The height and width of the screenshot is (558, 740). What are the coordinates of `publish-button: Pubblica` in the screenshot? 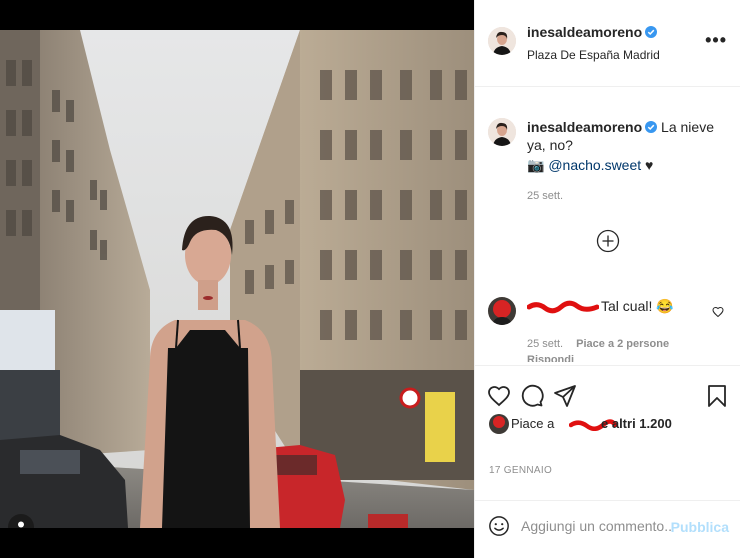 It's located at (700, 527).